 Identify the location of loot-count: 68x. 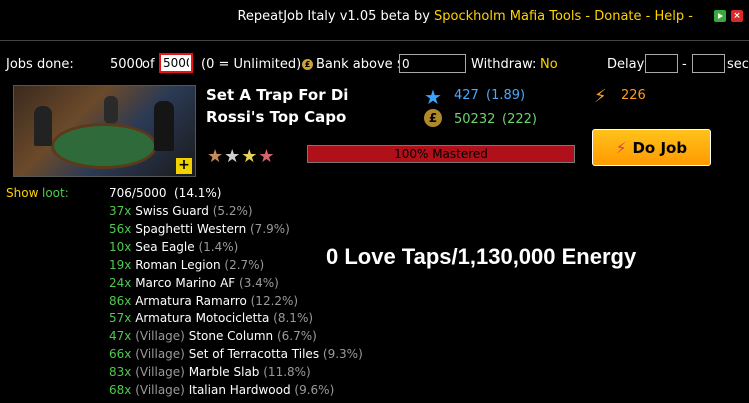
(120, 390).